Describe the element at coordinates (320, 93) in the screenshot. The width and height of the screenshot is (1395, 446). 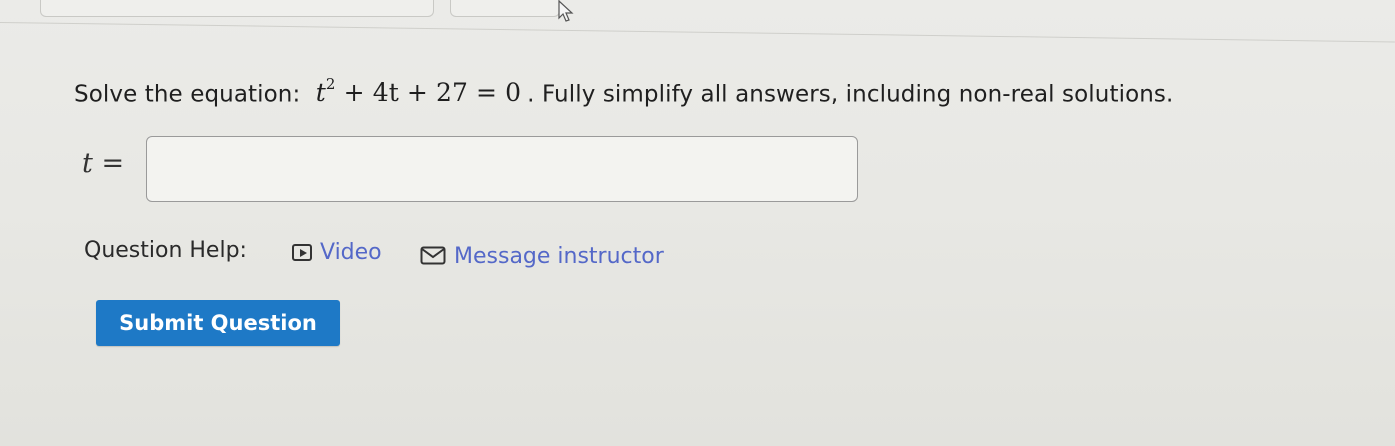
I see `equation-variable: t` at that location.